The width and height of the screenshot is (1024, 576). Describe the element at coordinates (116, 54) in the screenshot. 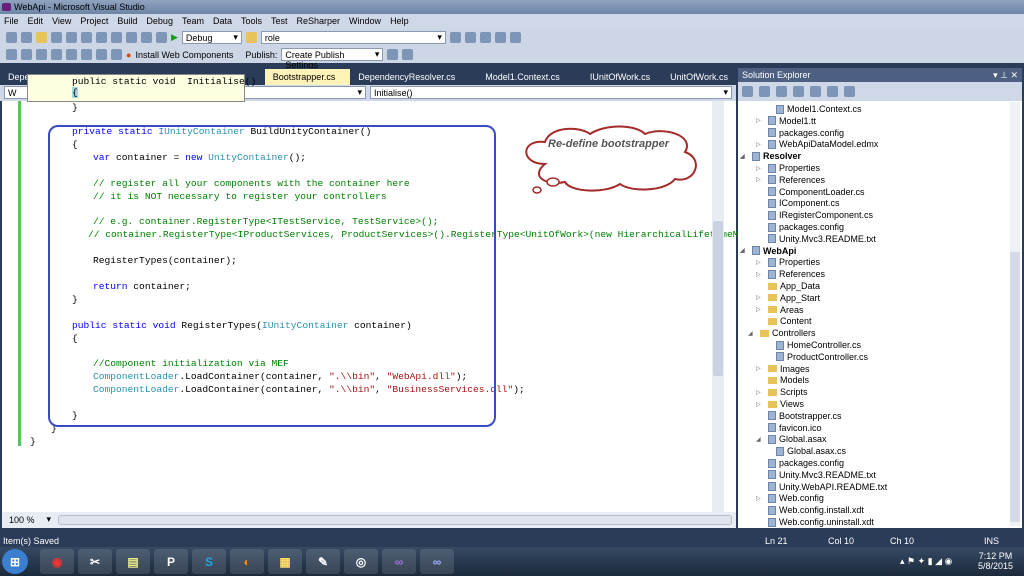

I see `bookmark-next-icon` at that location.